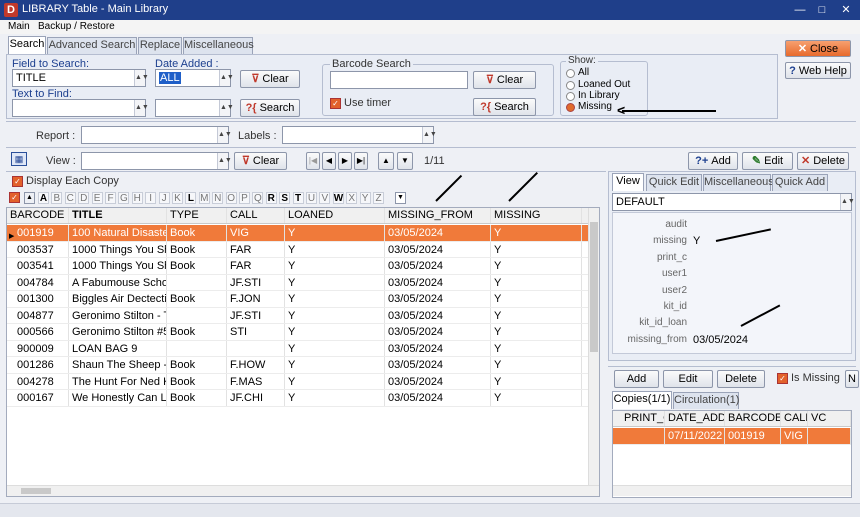 This screenshot has width=860, height=517. I want to click on field-value-missing-from: 03/05/2024, so click(720, 340).